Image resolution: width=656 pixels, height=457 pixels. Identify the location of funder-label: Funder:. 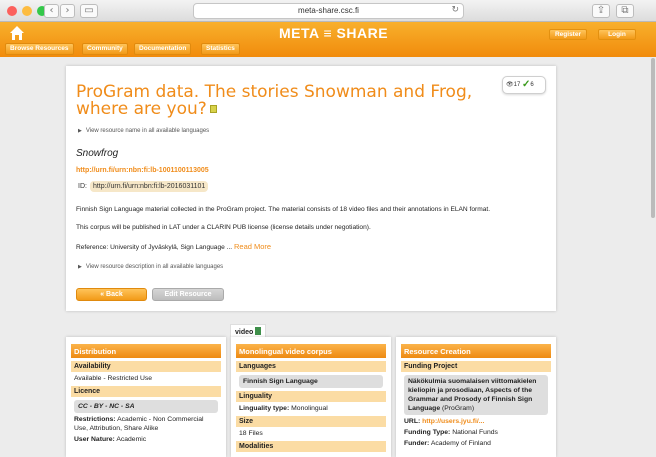
(417, 443).